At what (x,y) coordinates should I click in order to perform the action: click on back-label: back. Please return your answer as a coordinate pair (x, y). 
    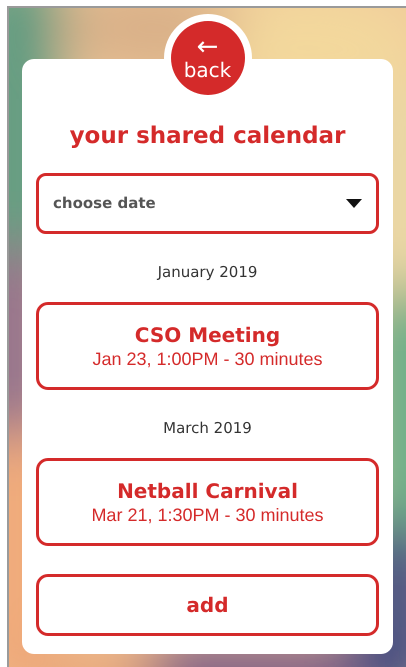
    Looking at the image, I should click on (208, 70).